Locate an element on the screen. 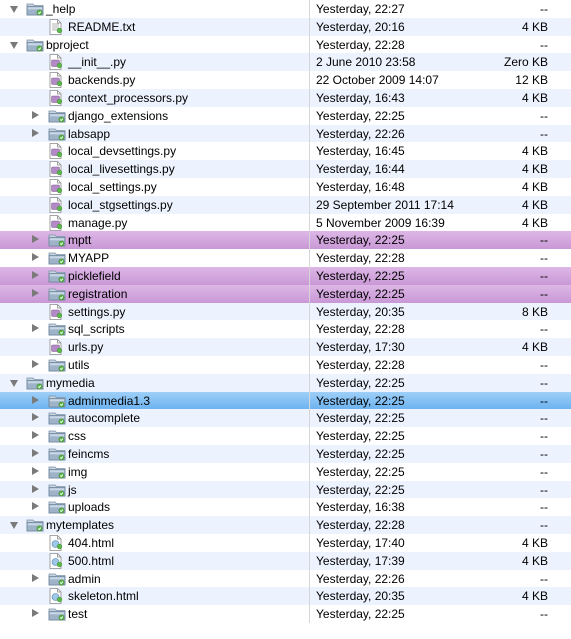 The width and height of the screenshot is (571, 639). file-row: README.txt Yesterday, 20:16 4 KB is located at coordinates (285, 26).